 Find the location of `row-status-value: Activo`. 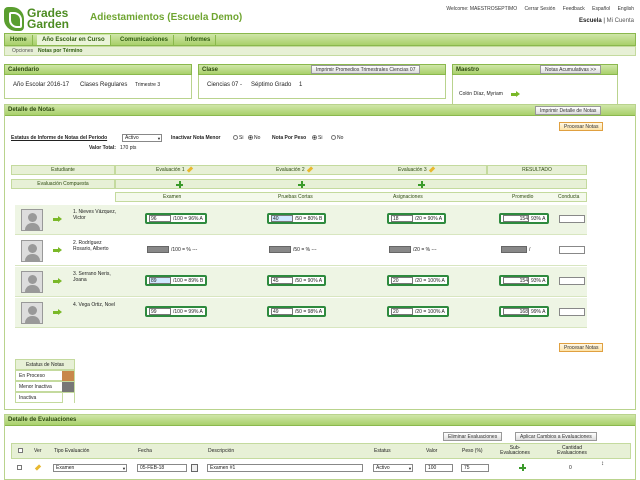

row-status-value: Activo is located at coordinates (383, 468).